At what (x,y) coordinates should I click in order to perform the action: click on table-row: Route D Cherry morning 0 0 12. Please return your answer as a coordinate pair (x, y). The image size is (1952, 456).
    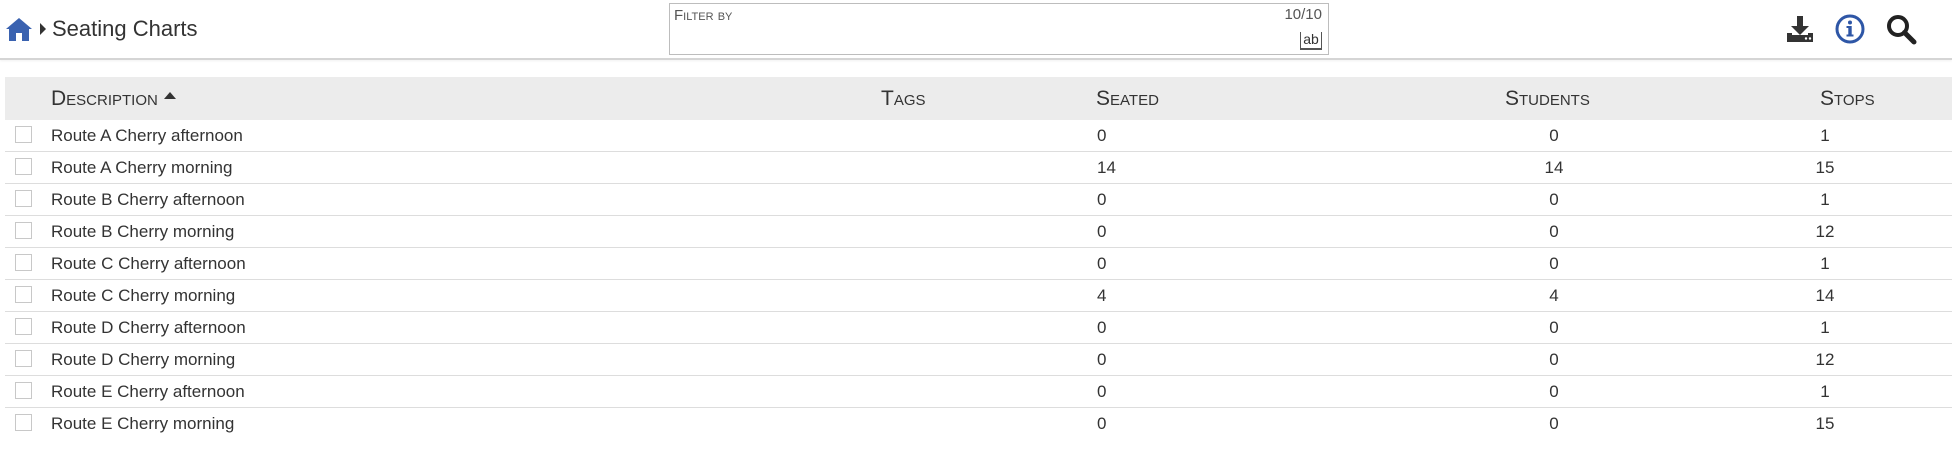
    Looking at the image, I should click on (978, 360).